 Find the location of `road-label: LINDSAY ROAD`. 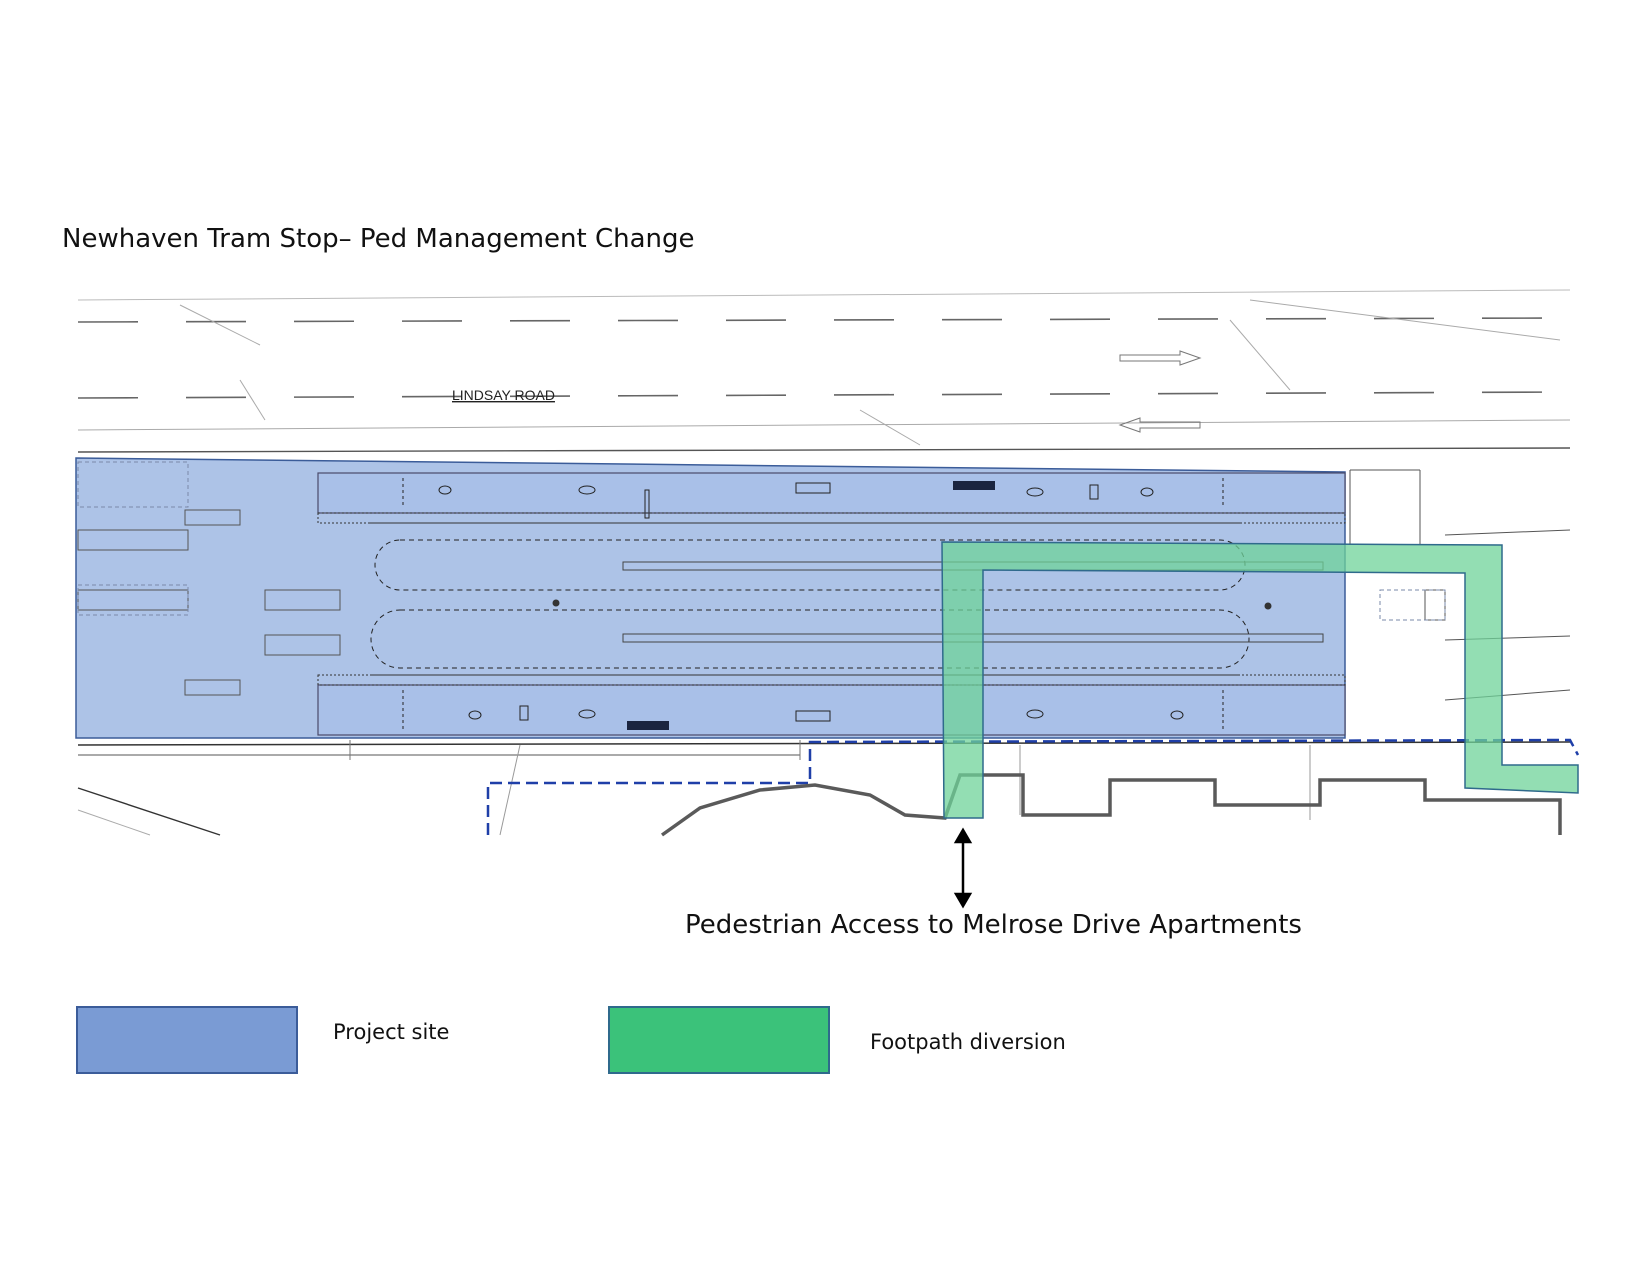

road-label: LINDSAY ROAD is located at coordinates (503, 395).